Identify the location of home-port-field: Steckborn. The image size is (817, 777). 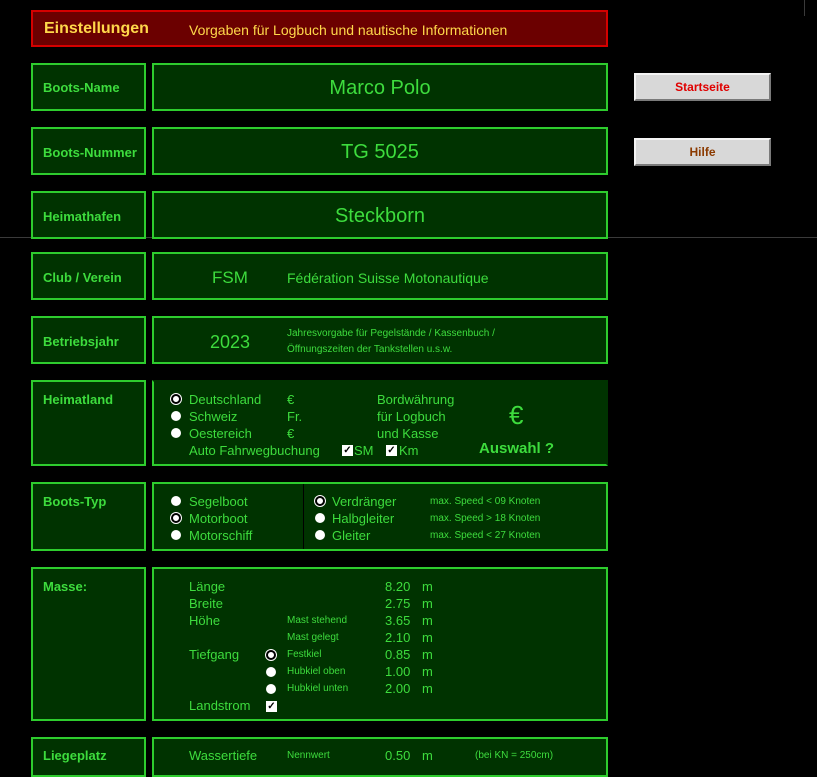
(380, 215).